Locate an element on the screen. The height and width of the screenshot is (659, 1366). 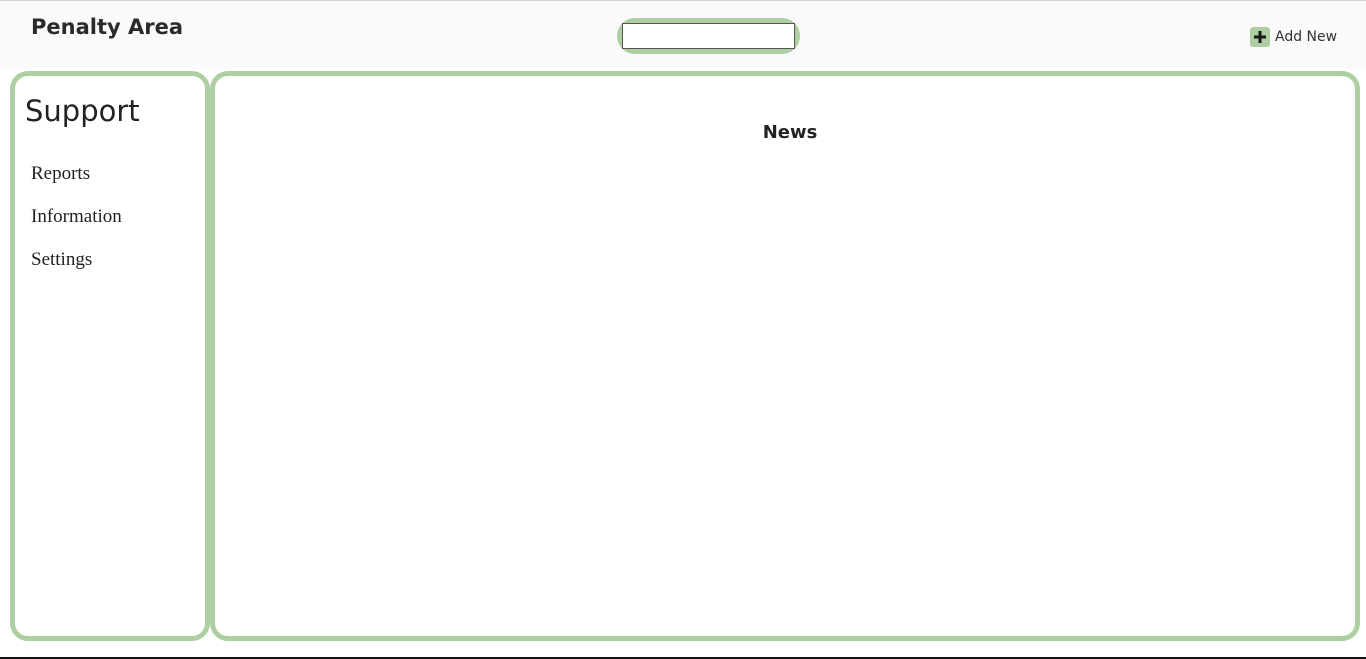
sidebar-menu: Reports Information Settings is located at coordinates (76, 226).